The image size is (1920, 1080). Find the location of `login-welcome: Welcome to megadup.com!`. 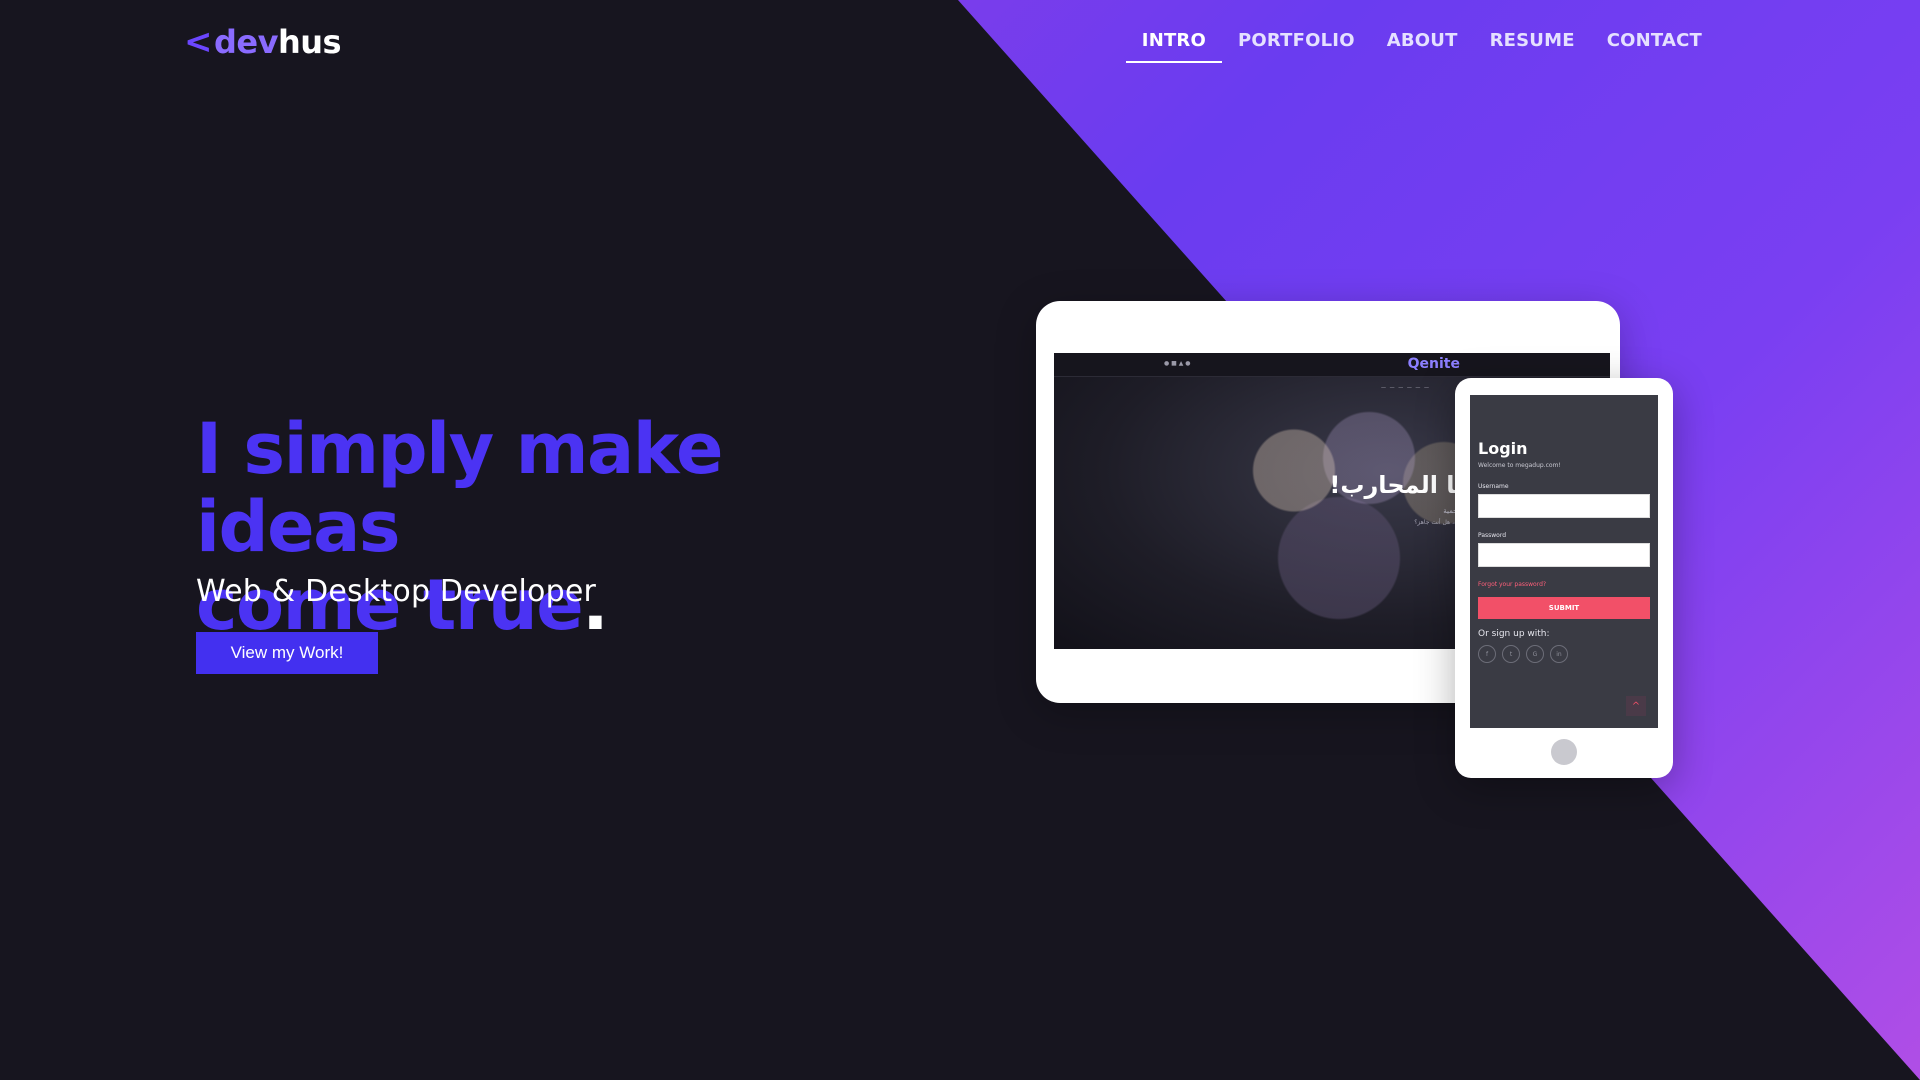

login-welcome: Welcome to megadup.com! is located at coordinates (1519, 465).